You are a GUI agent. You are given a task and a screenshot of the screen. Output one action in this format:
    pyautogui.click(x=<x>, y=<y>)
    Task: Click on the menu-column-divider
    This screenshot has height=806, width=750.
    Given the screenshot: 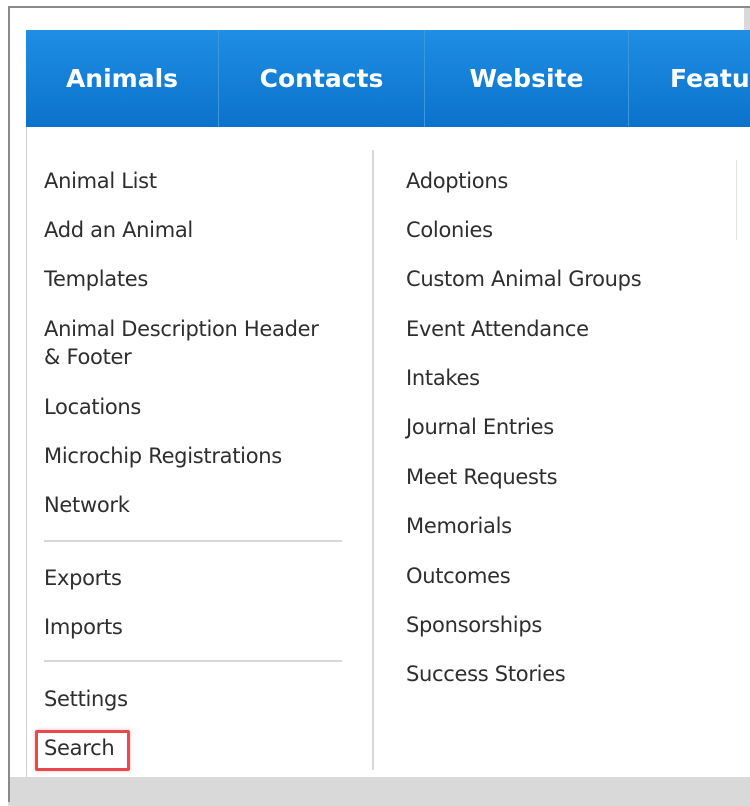 What is the action you would take?
    pyautogui.click(x=373, y=460)
    